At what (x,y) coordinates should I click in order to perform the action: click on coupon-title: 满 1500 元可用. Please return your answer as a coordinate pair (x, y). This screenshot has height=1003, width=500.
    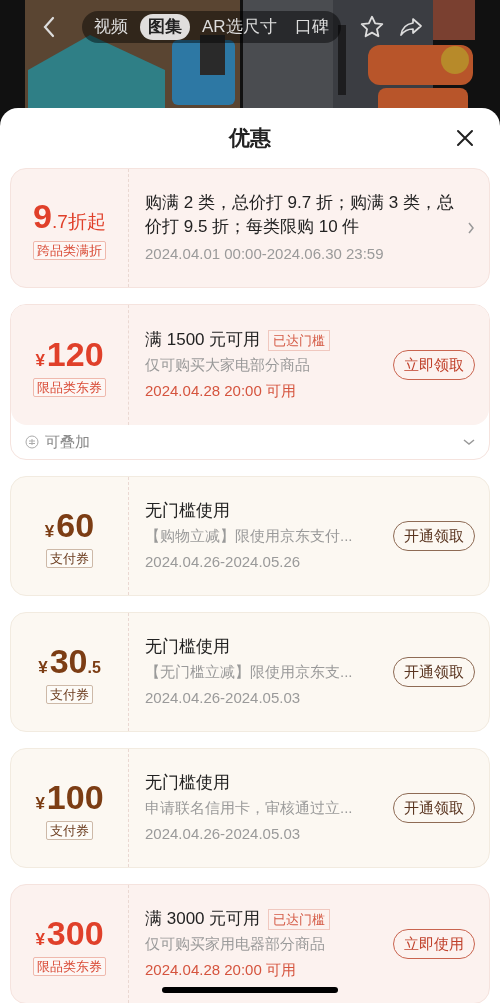
    Looking at the image, I should click on (203, 340).